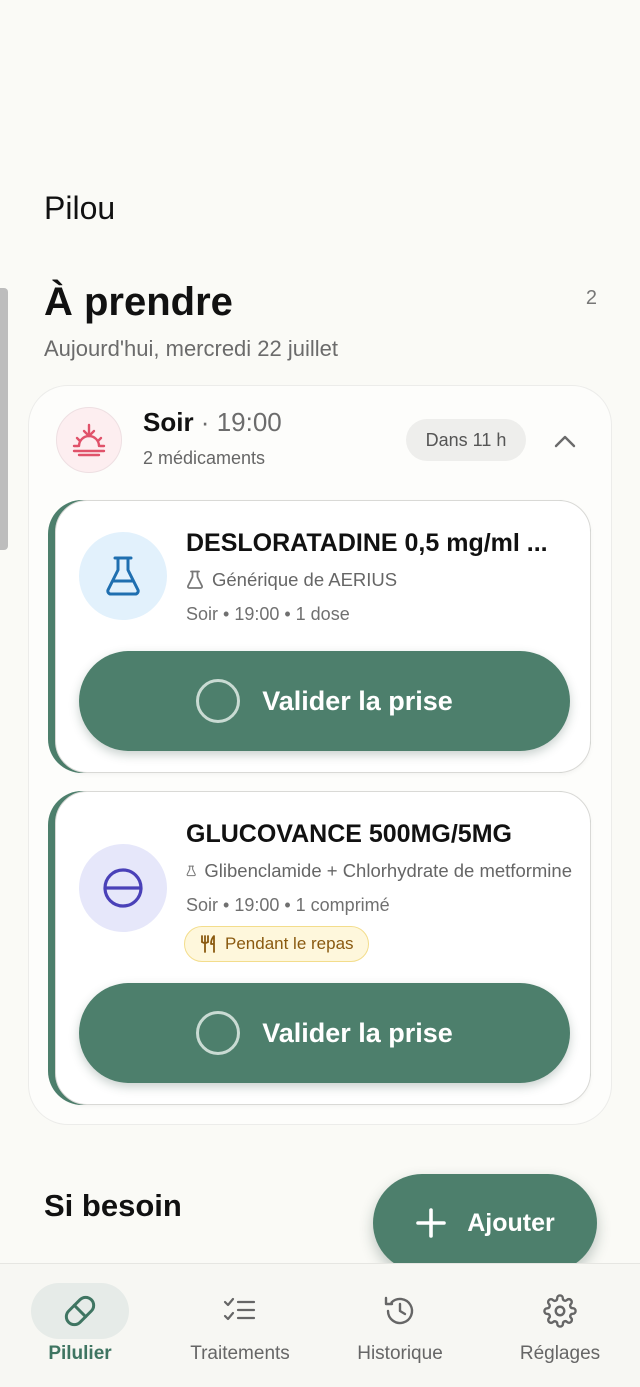  What do you see at coordinates (123, 576) in the screenshot?
I see `flask-icon` at bounding box center [123, 576].